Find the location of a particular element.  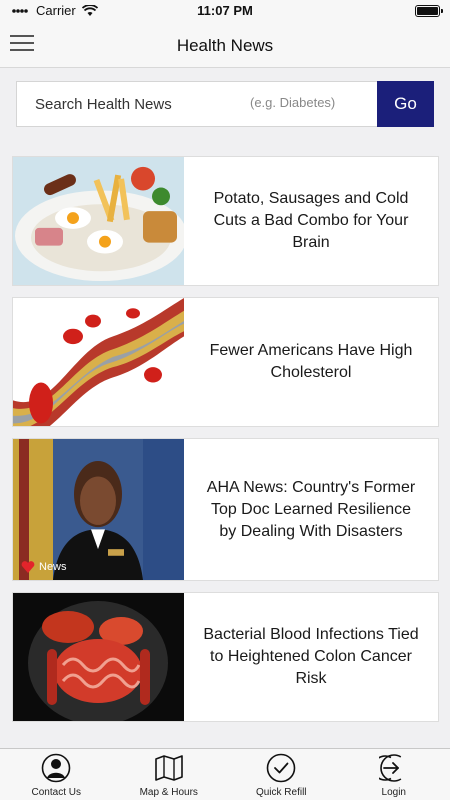

status-bar: Carrier 11:07 PM is located at coordinates (225, 11).